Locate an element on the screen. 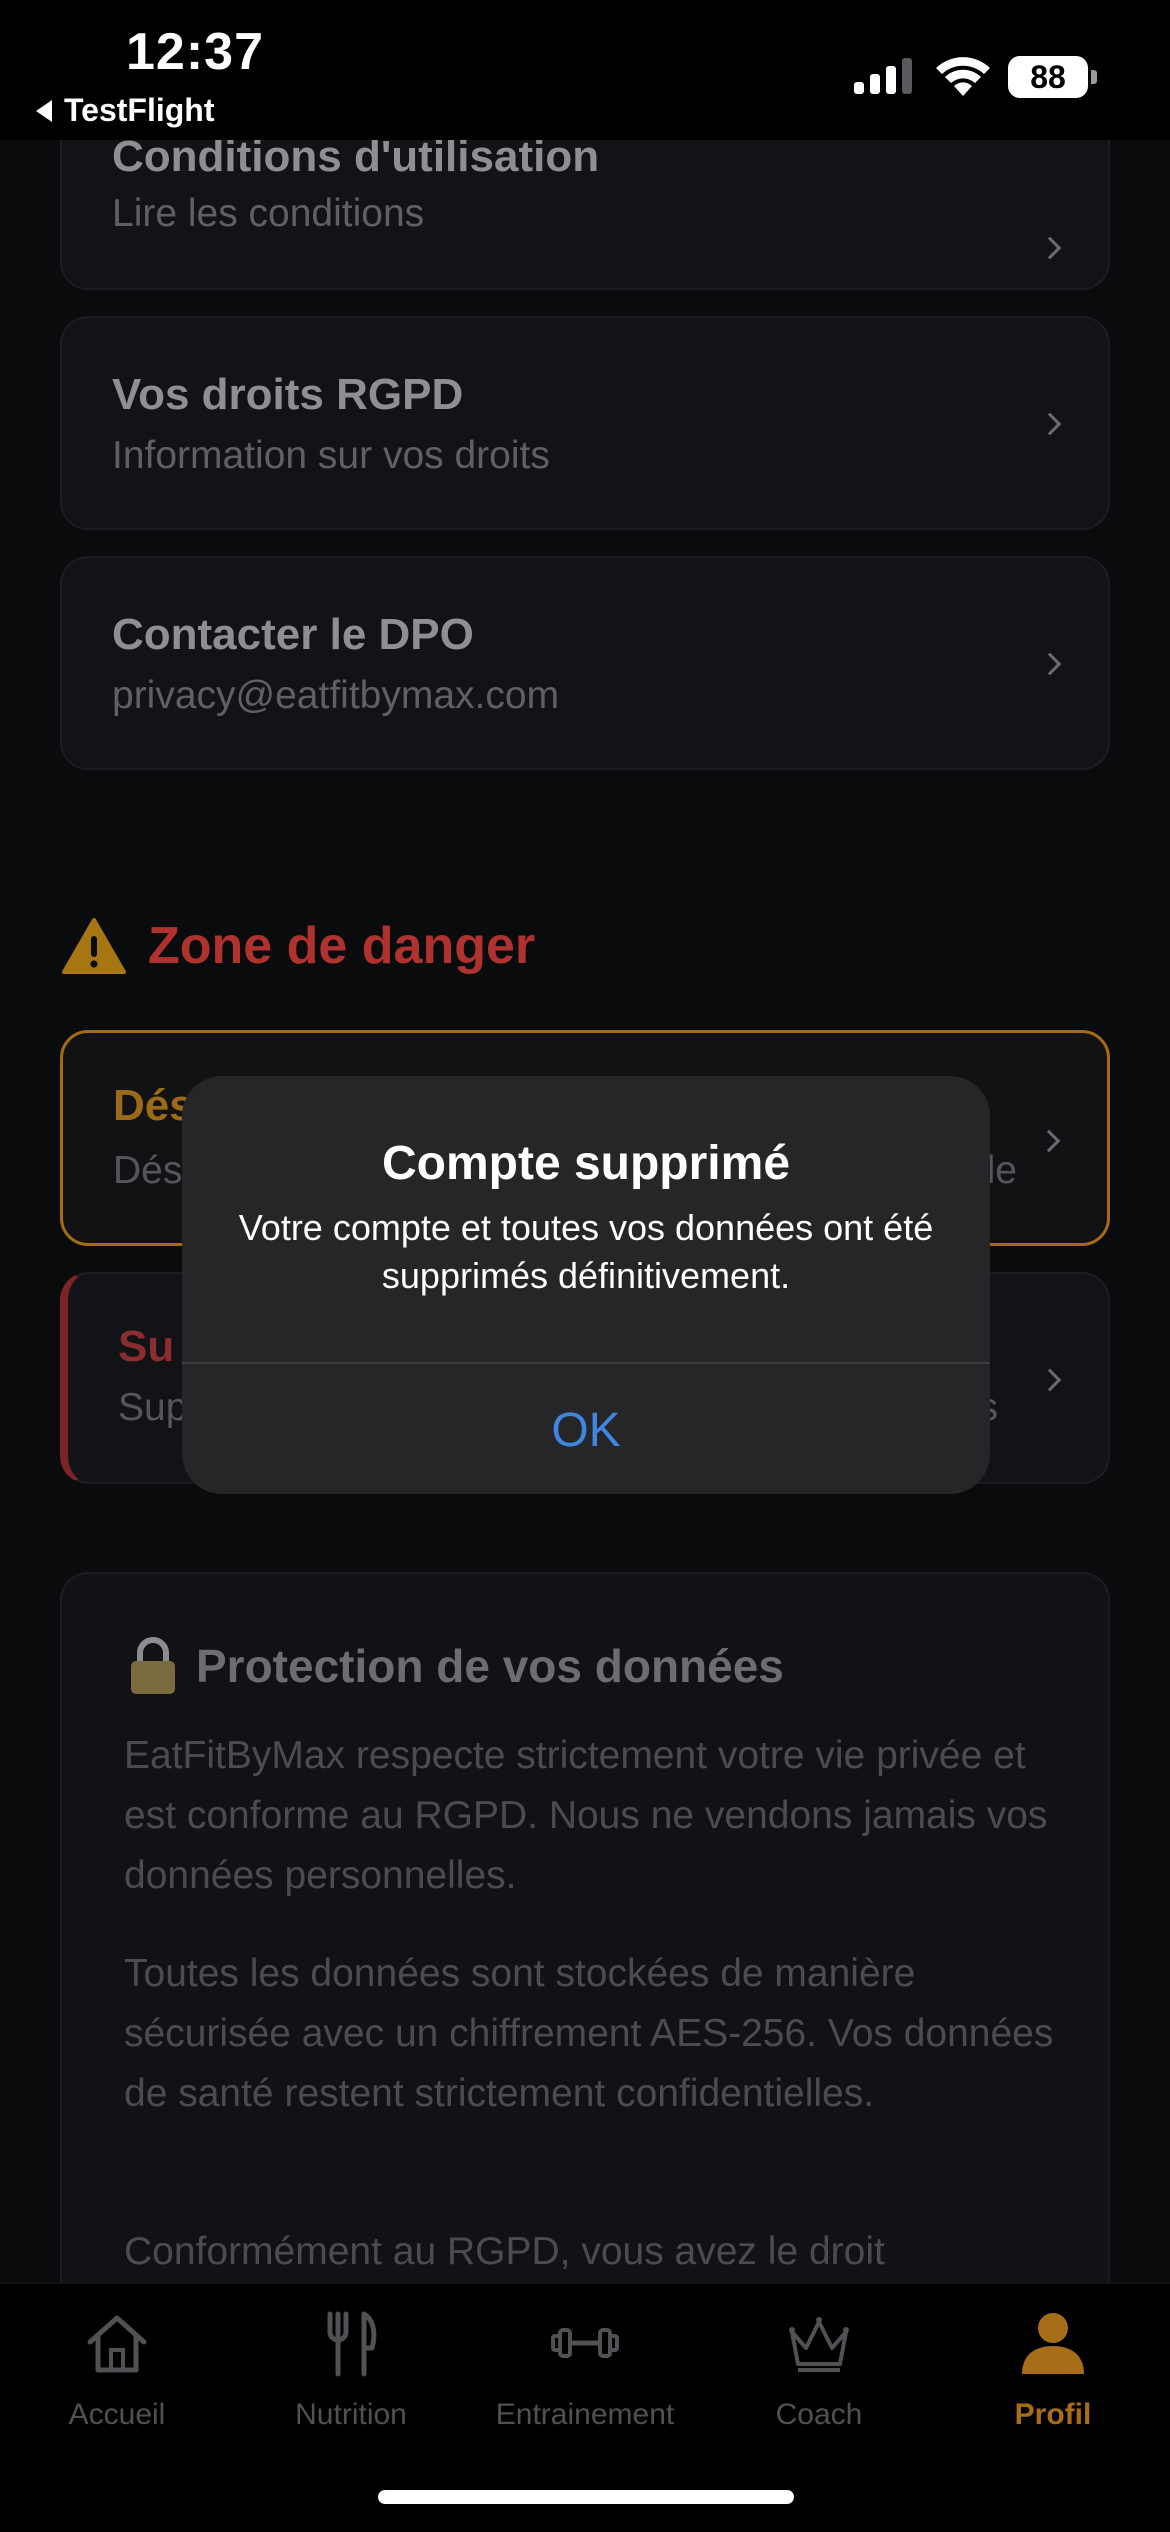 Image resolution: width=1170 pixels, height=2532 pixels. status-bar: 12:37 TestFlight 88 is located at coordinates (585, 70).